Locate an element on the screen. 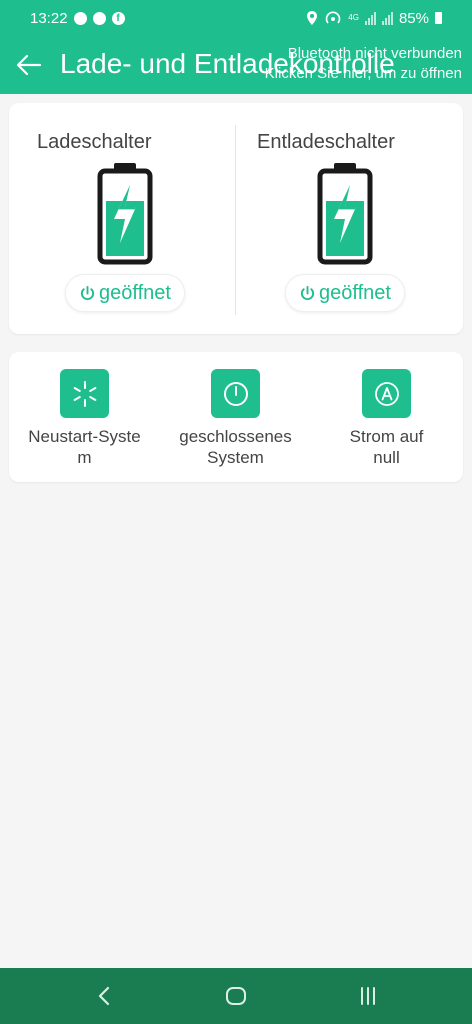 The width and height of the screenshot is (472, 1024). hotspot-icon is located at coordinates (333, 17).